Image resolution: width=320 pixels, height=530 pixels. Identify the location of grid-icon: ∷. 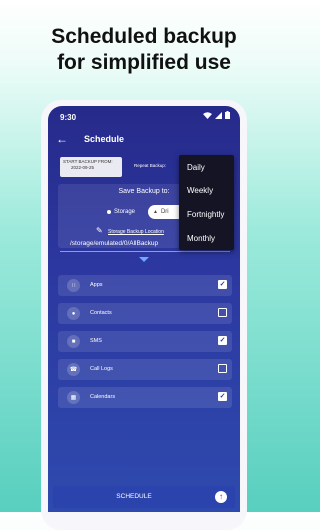
(73, 285).